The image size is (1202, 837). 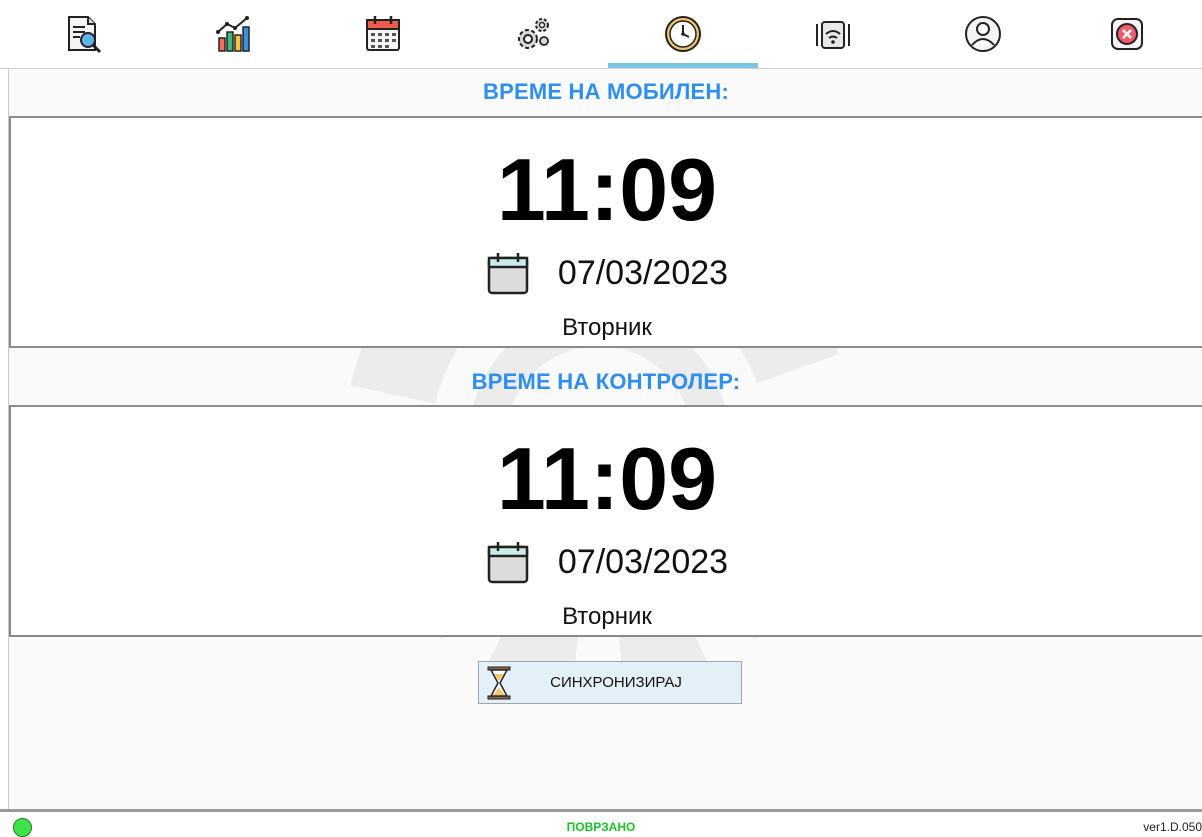 I want to click on status-bar: ПОВРЗАНО ver1.D.050, so click(x=601, y=823).